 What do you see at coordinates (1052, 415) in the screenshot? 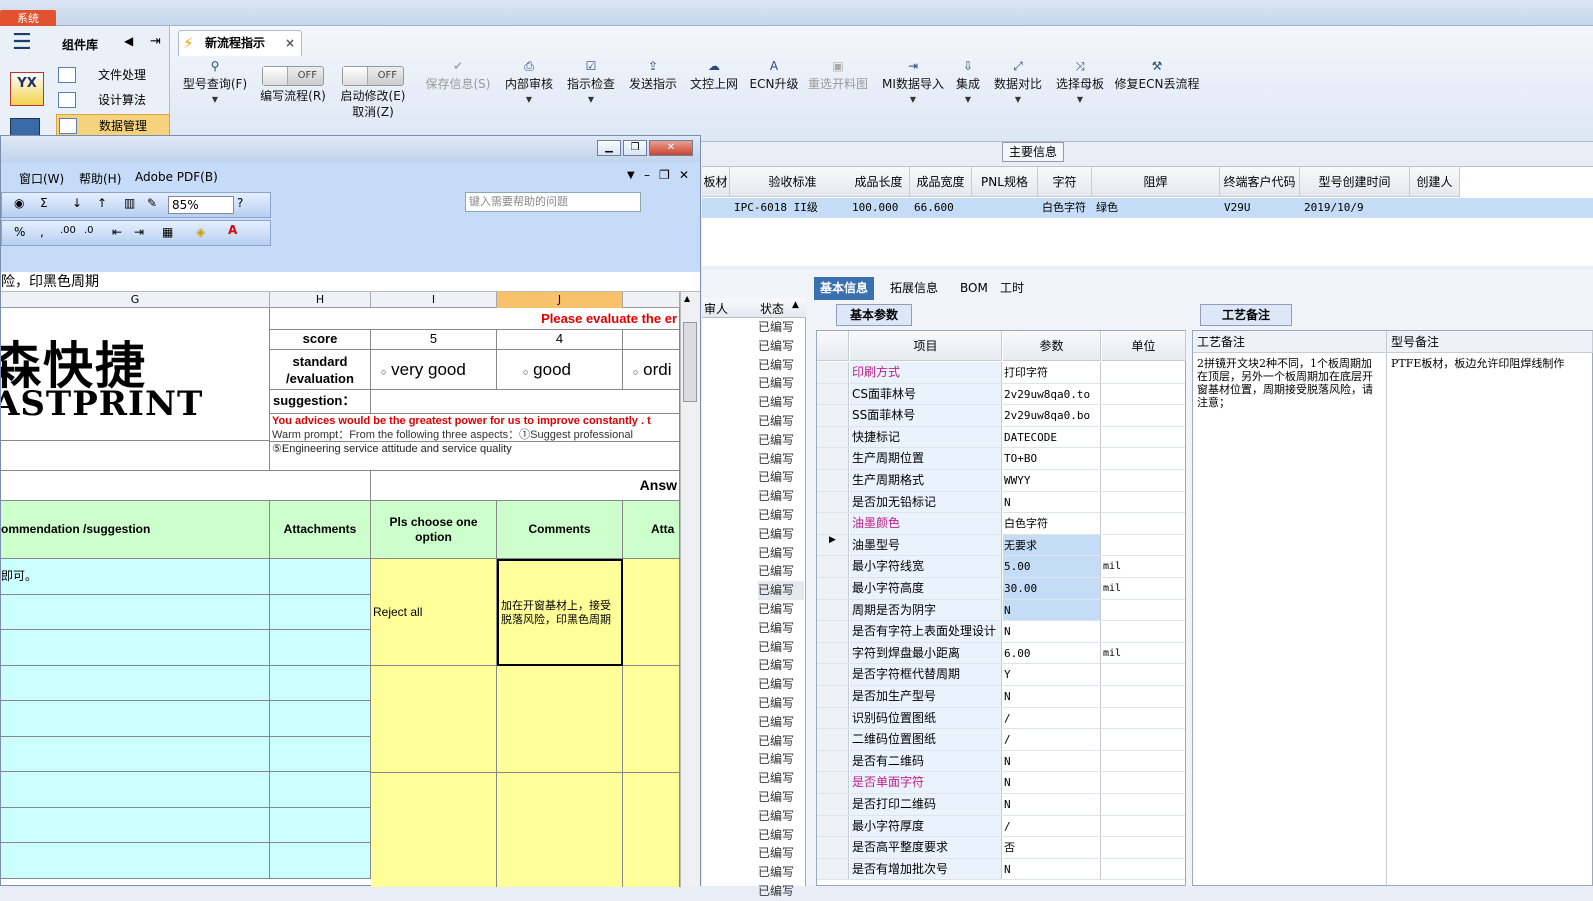
I see `param-value: 2v29uw8qa0.bo` at bounding box center [1052, 415].